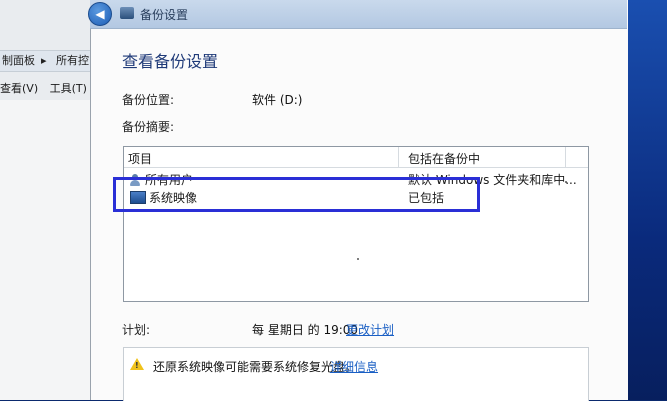  Describe the element at coordinates (72, 60) in the screenshot. I see `address-item-all-controls: 所有控` at that location.